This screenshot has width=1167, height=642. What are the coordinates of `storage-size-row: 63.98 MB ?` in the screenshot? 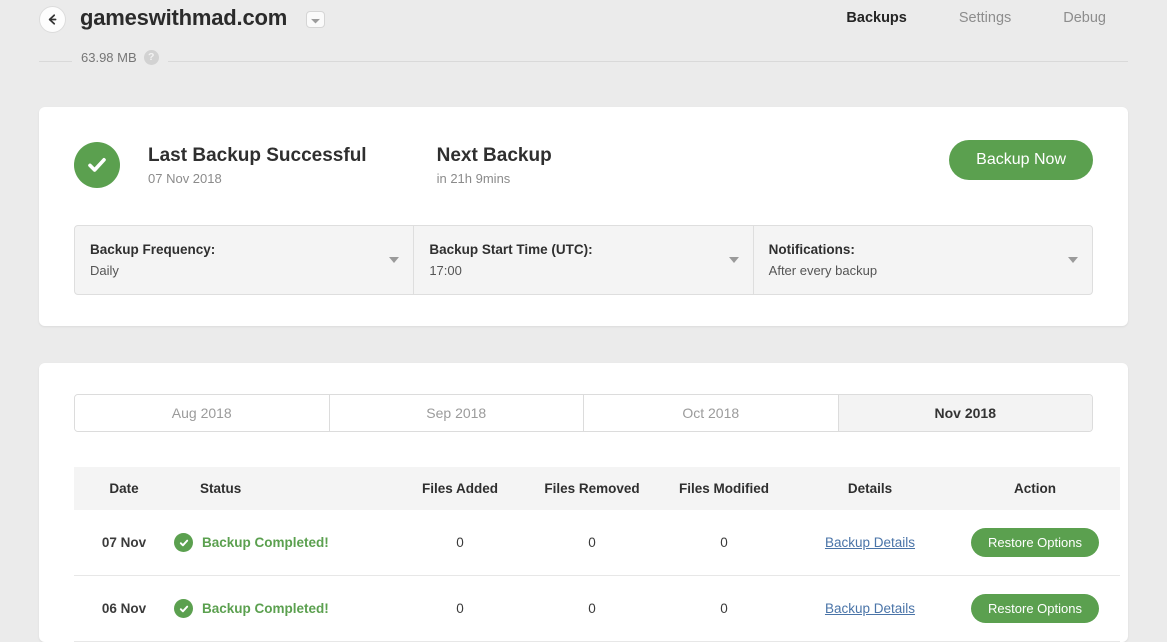 It's located at (583, 61).